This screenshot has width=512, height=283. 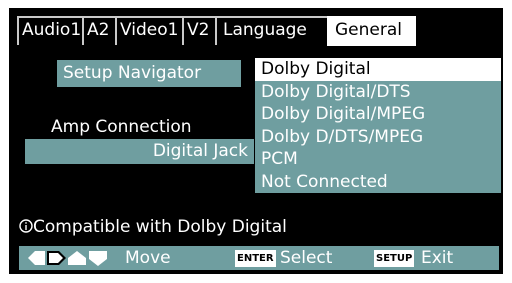 I want to click on bottom-help-bar: Move ENTER Select SETUP Exit, so click(x=259, y=258).